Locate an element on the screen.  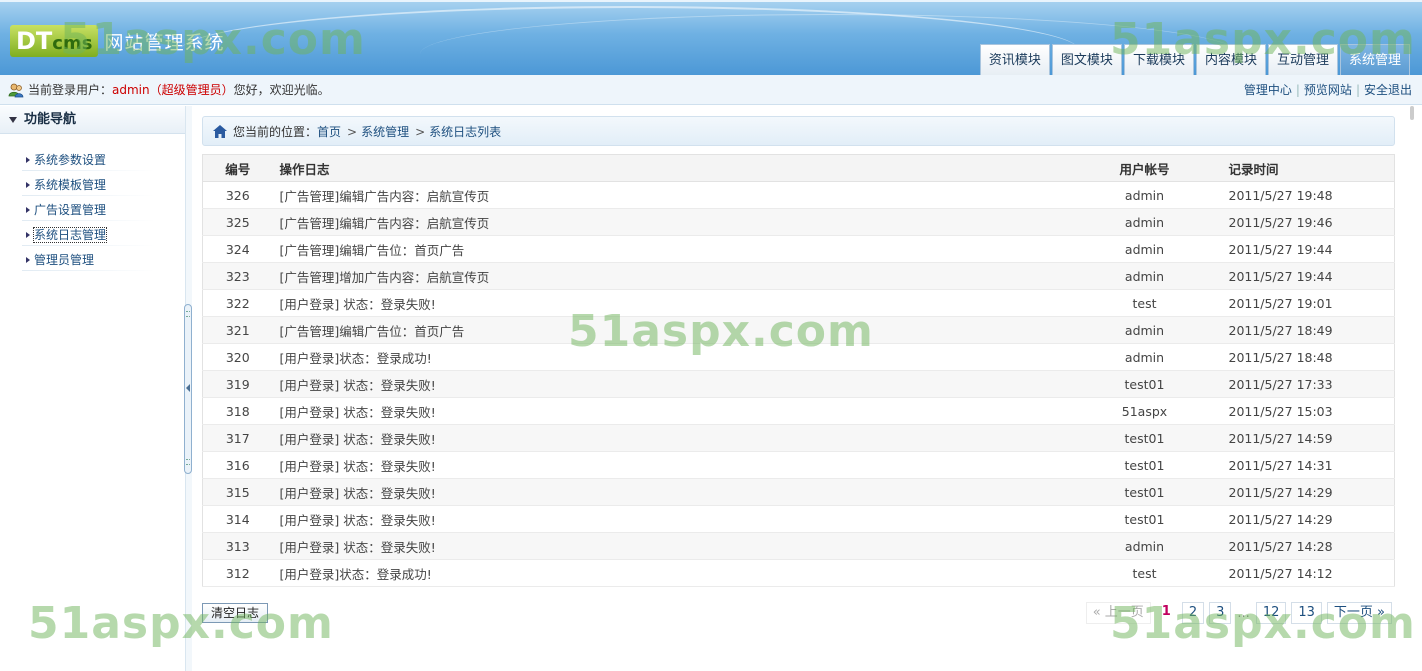
login-prefix: 当前登录用户： is located at coordinates (70, 90).